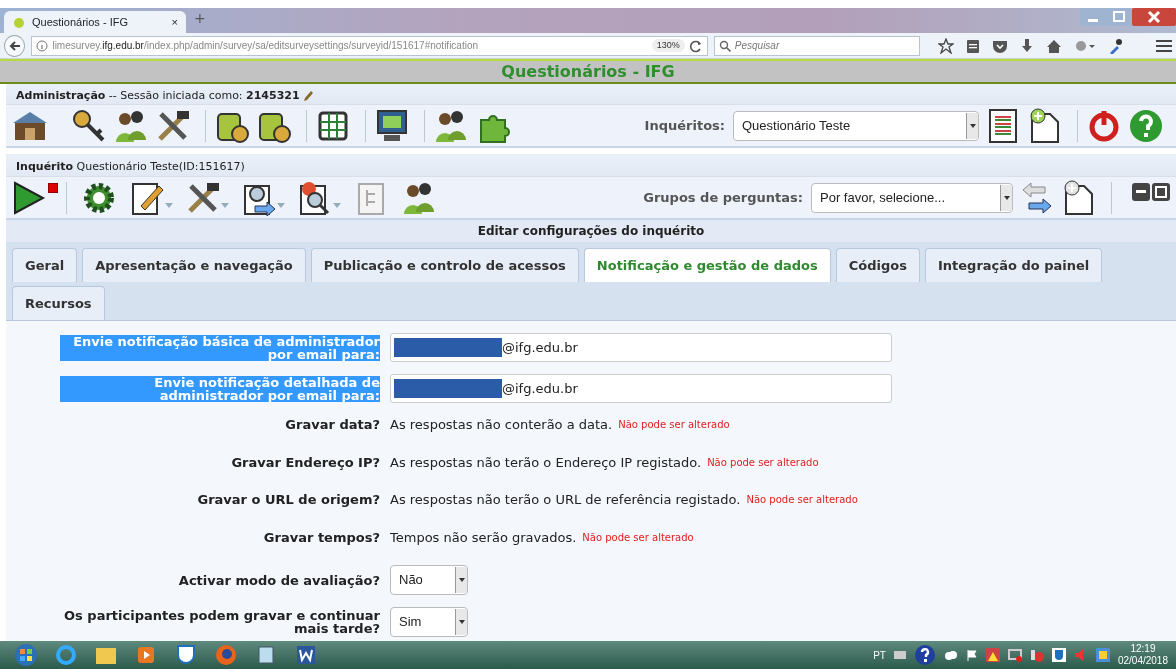 The height and width of the screenshot is (669, 1176). What do you see at coordinates (220, 347) in the screenshot?
I see `field-label: Envie notificação básica de administrador por email para:` at bounding box center [220, 347].